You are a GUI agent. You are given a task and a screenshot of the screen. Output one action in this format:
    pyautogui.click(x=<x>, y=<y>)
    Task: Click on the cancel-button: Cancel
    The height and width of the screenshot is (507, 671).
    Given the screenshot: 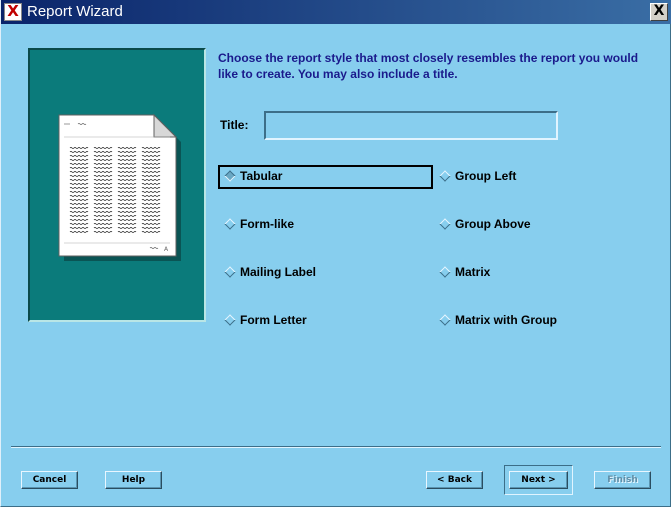 What is the action you would take?
    pyautogui.click(x=49, y=480)
    